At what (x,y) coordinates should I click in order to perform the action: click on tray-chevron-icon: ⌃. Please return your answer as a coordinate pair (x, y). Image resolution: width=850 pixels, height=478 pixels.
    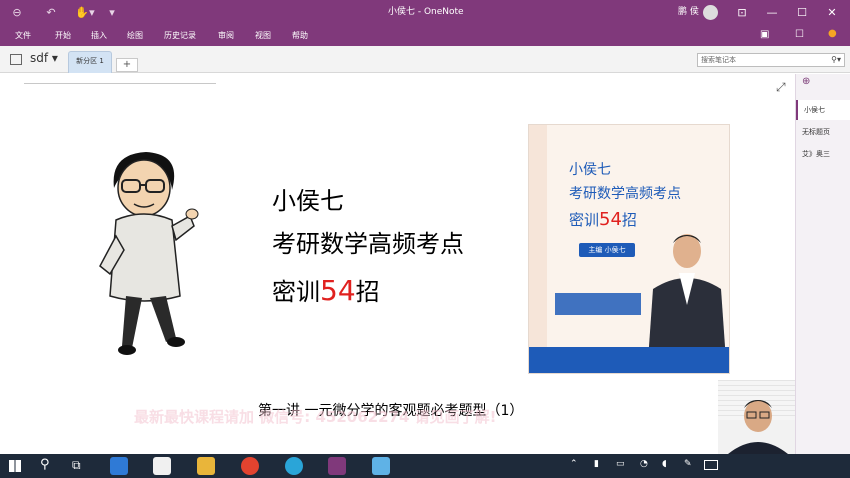
    Looking at the image, I should click on (574, 464).